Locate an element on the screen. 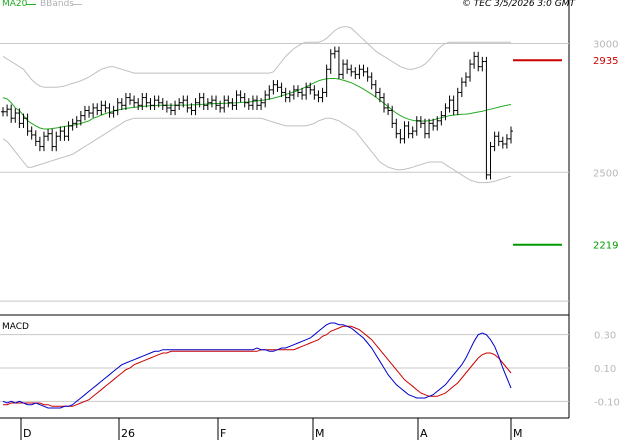  level-label: 2935 is located at coordinates (605, 61).